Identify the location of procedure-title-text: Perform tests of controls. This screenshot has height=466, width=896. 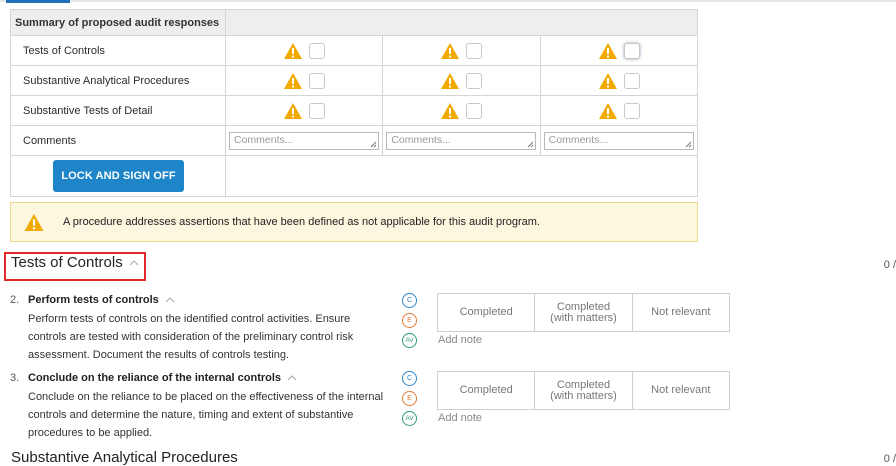
(93, 300).